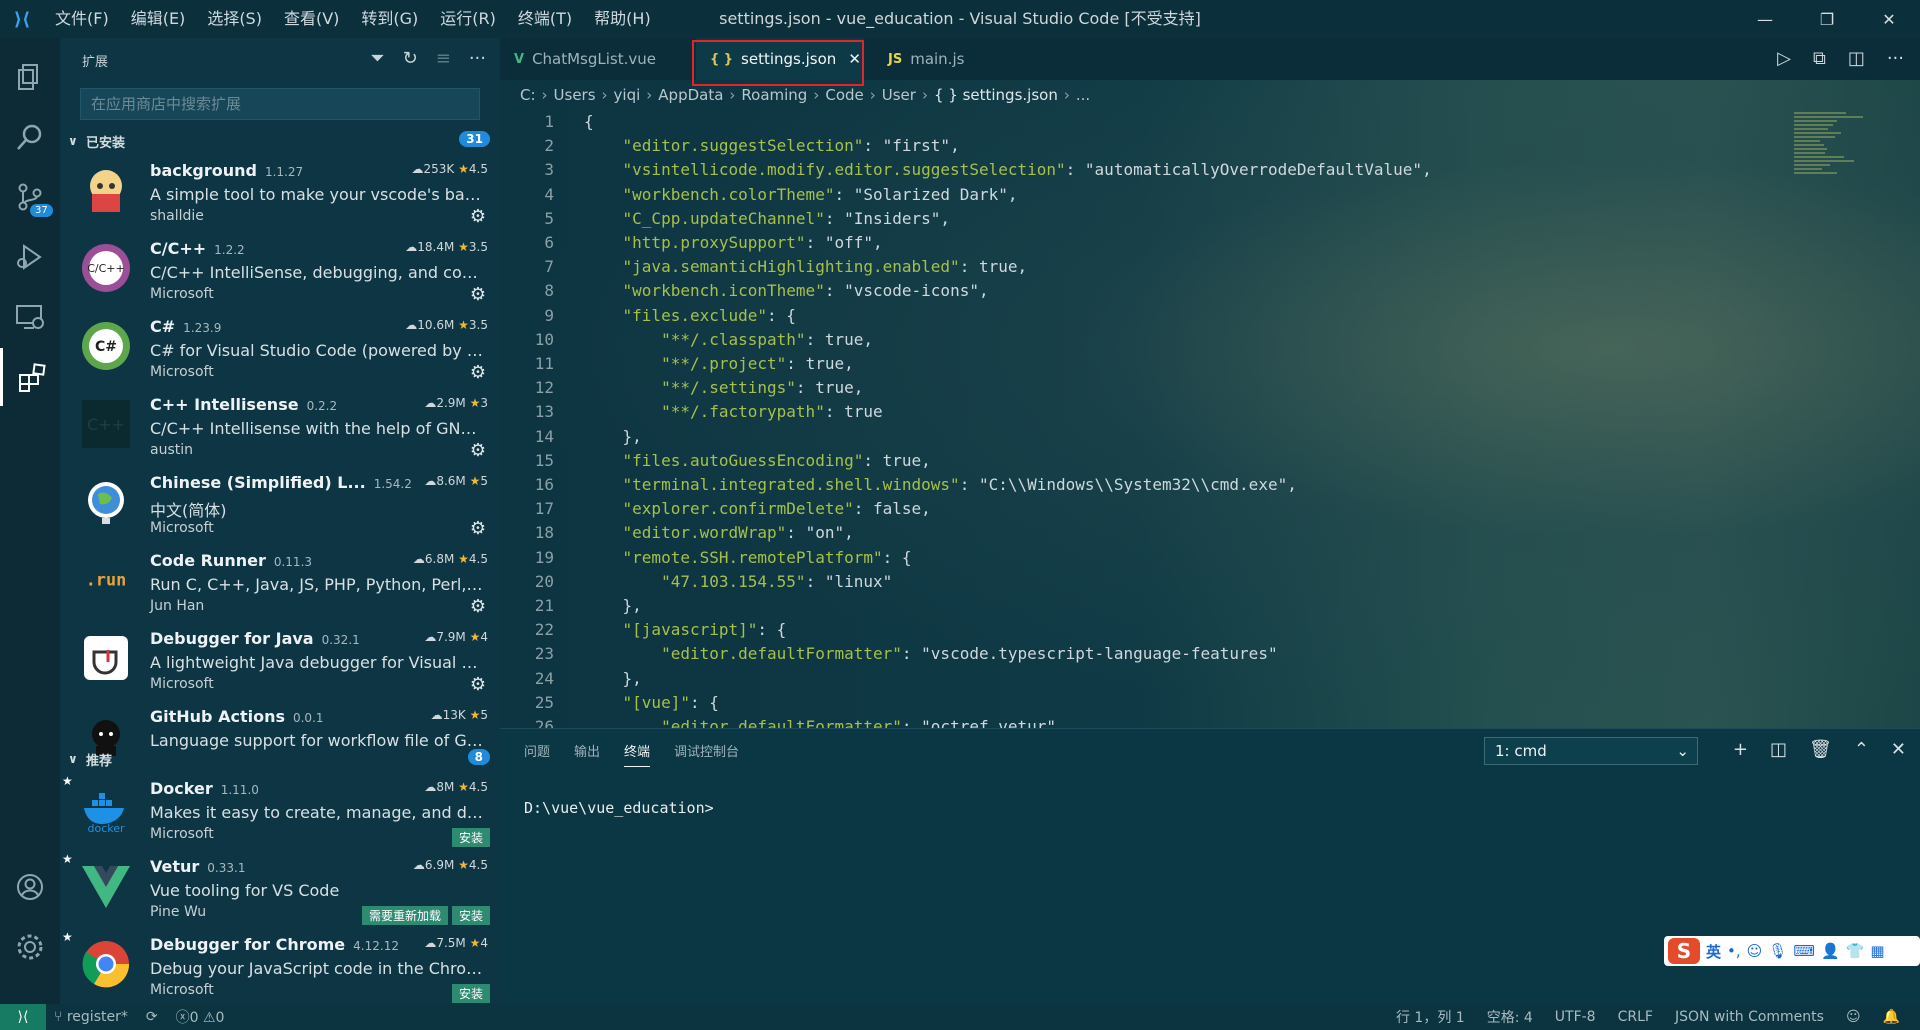 The height and width of the screenshot is (1030, 1920). Describe the element at coordinates (1740, 749) in the screenshot. I see `new-terminal-icon: +` at that location.